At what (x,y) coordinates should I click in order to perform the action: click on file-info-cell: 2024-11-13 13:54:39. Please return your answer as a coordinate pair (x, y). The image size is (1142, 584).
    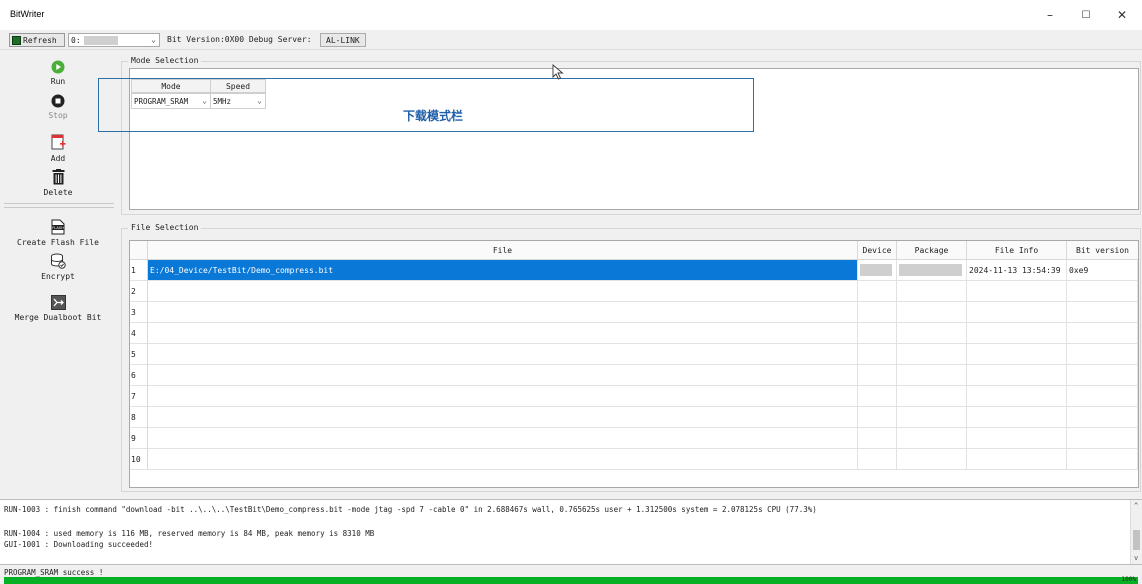
    Looking at the image, I should click on (1017, 270).